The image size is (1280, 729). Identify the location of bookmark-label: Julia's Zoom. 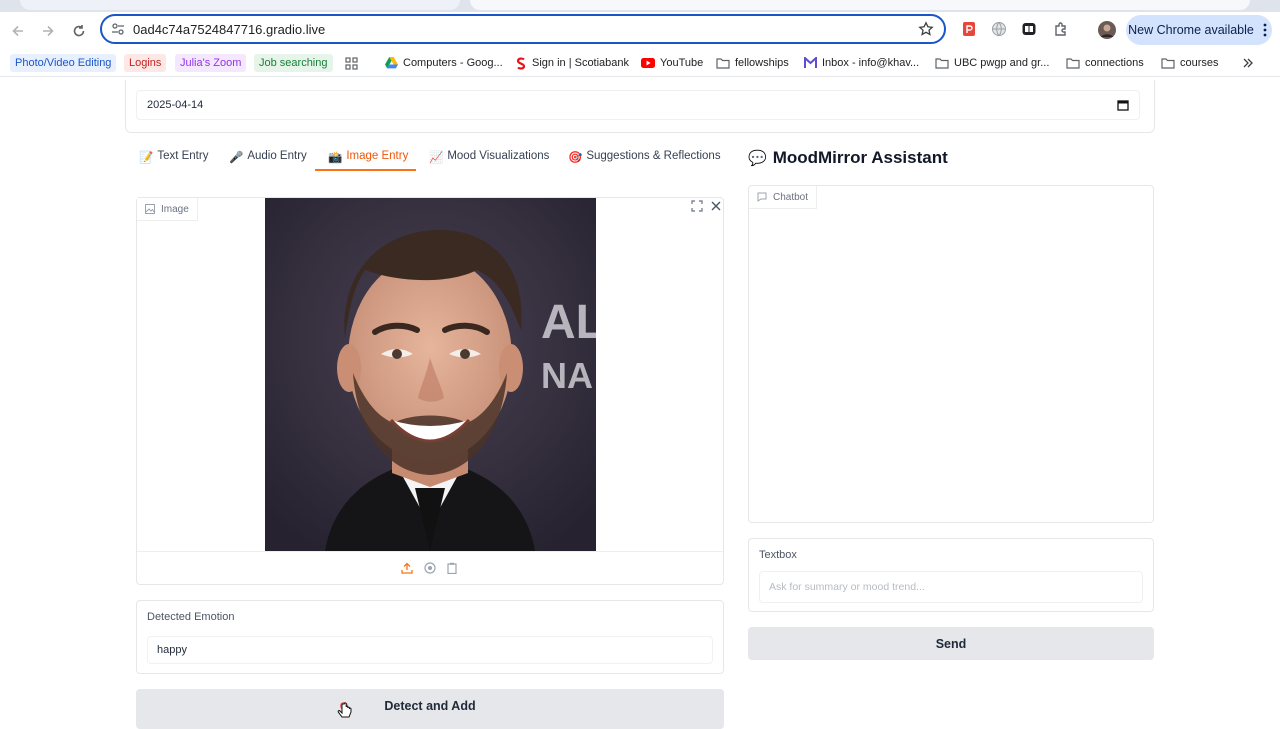
(211, 63).